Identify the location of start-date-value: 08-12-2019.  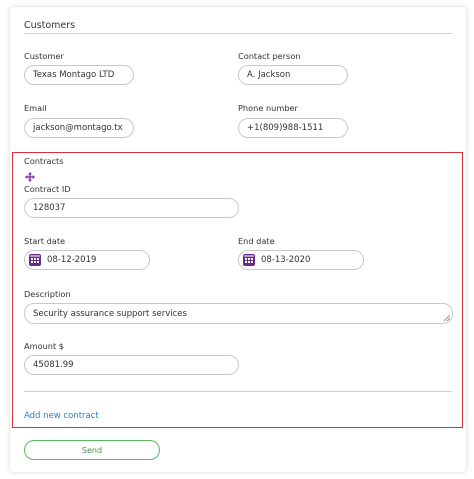
(72, 260).